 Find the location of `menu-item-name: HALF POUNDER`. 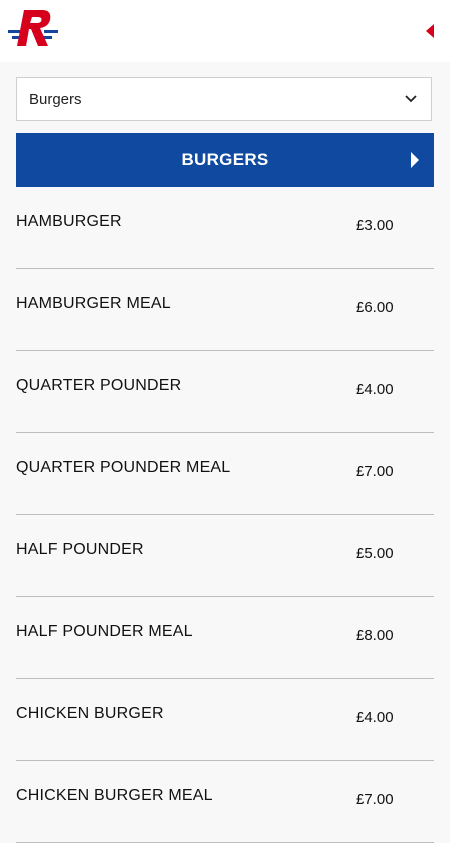

menu-item-name: HALF POUNDER is located at coordinates (80, 549).